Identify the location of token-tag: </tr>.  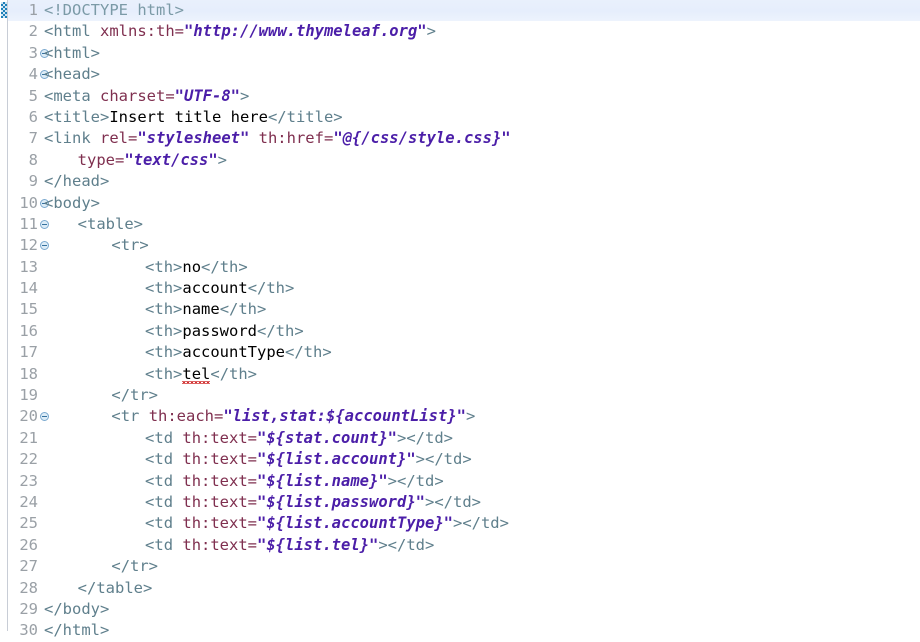
(135, 395).